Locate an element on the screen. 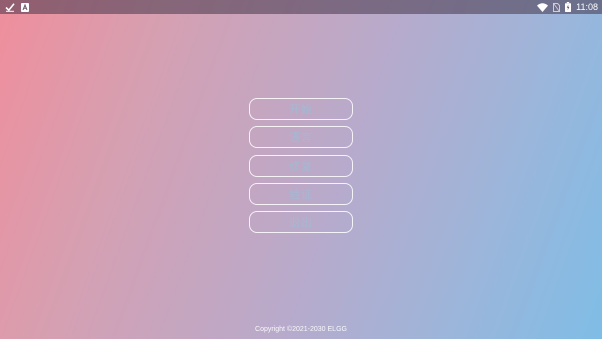  a-notification-icon is located at coordinates (25, 7).